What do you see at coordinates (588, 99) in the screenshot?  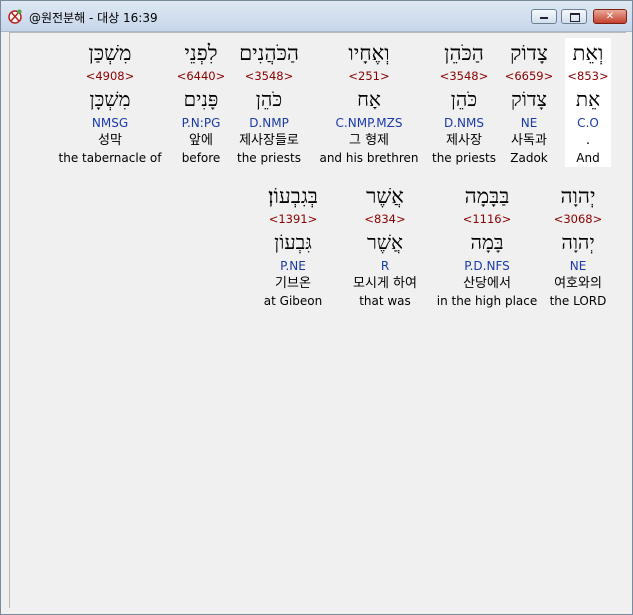 I see `hebrew-lemma: אֵת` at bounding box center [588, 99].